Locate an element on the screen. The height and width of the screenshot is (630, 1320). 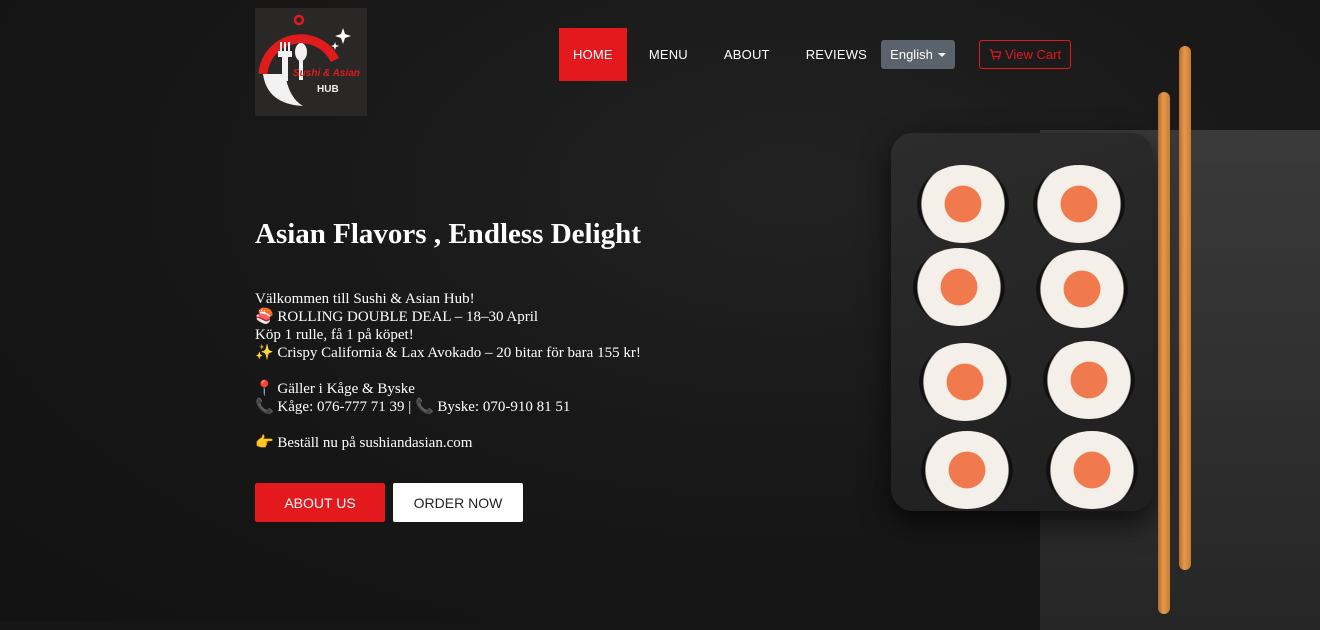
view-cart-label: View Cart is located at coordinates (1033, 54).